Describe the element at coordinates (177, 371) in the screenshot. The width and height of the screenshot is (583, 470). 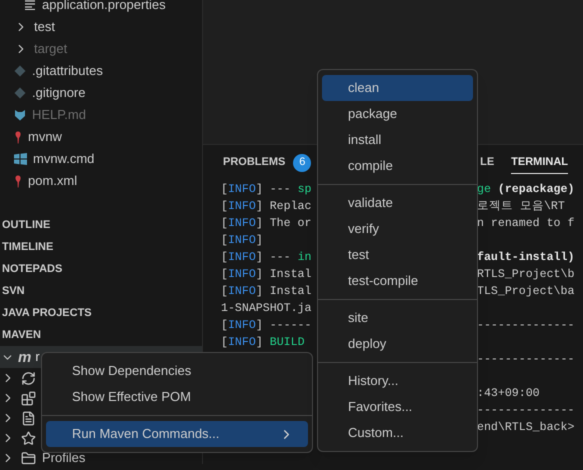
I see `menu-item: Show Dependencies` at that location.